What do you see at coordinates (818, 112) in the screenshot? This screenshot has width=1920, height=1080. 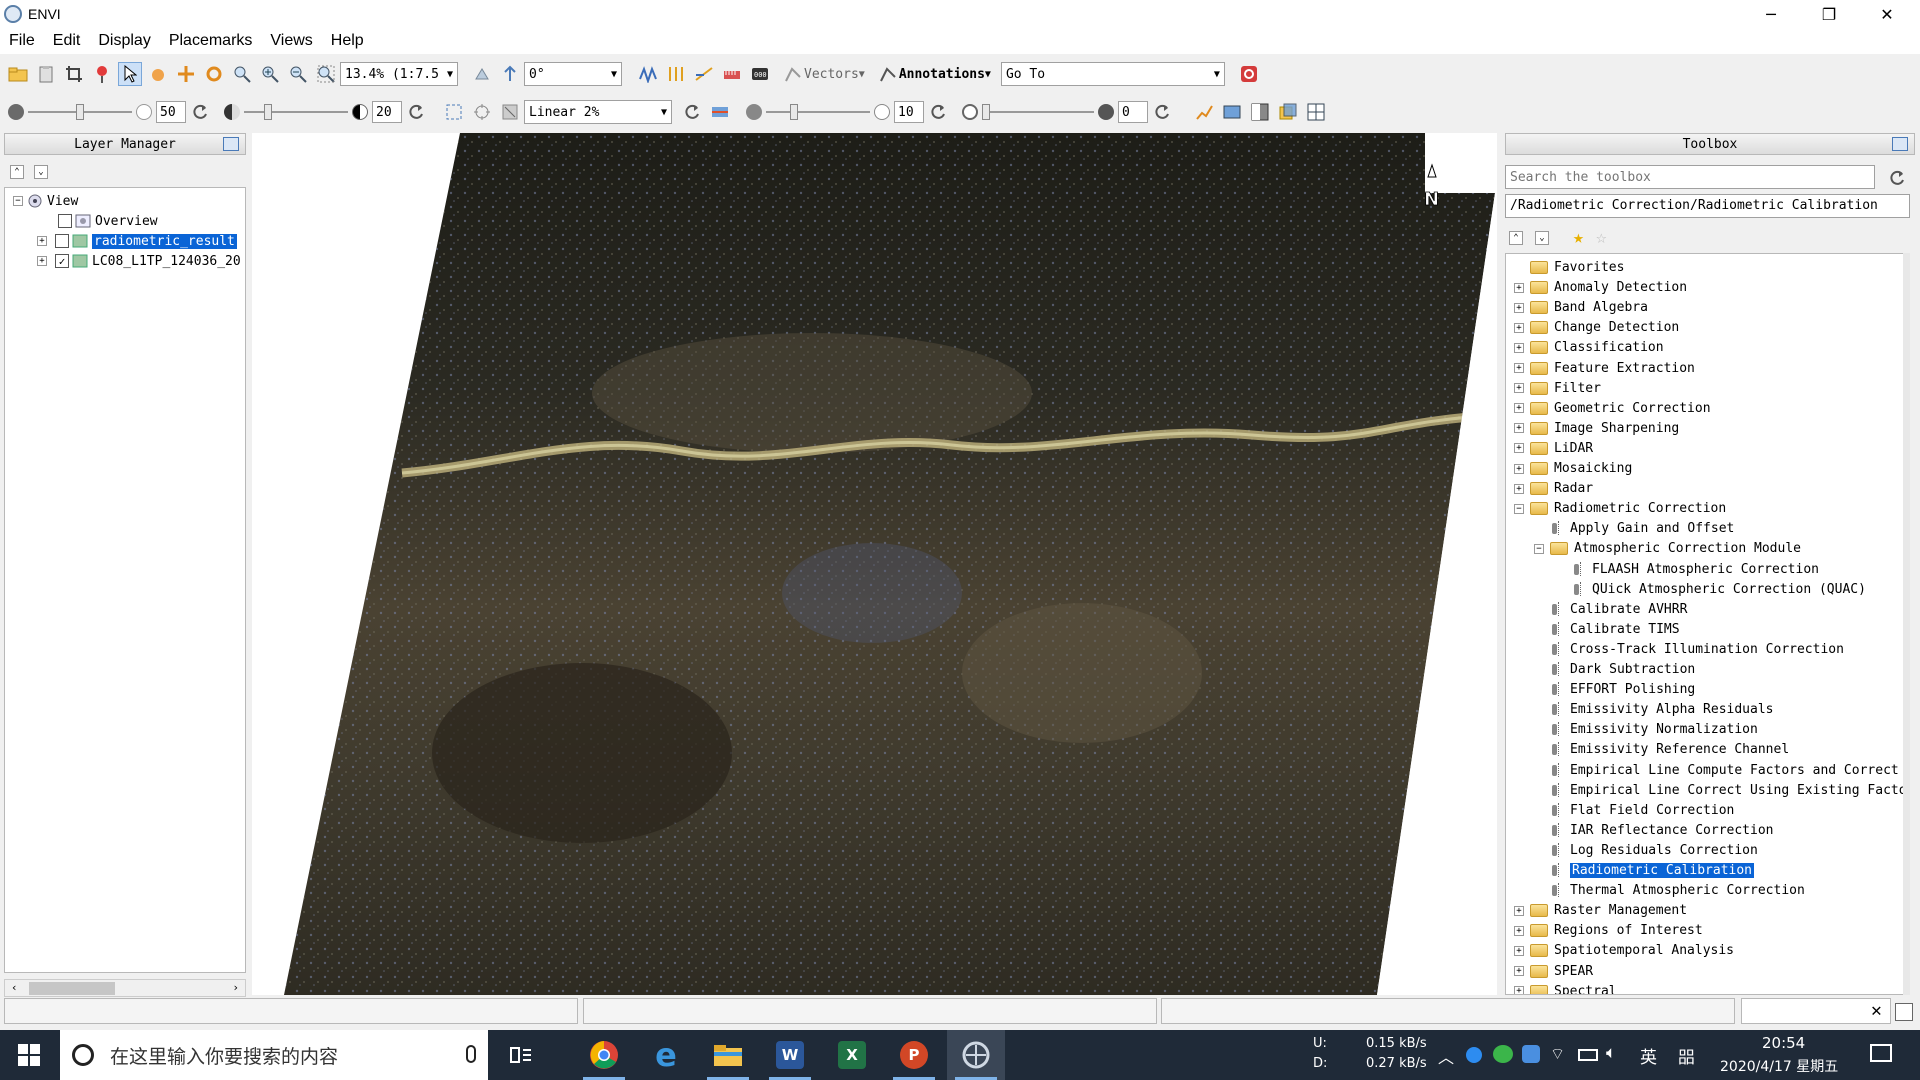 I see `sharpen-slider` at bounding box center [818, 112].